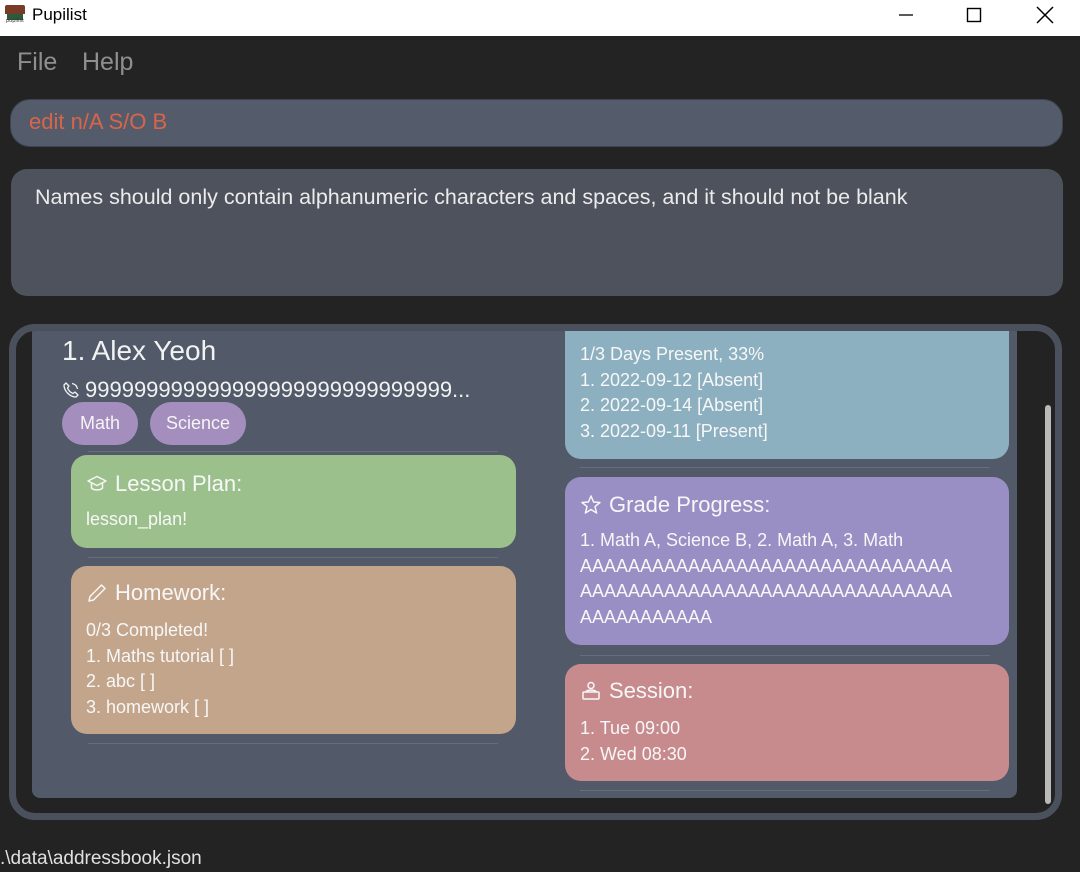 The width and height of the screenshot is (1083, 872). I want to click on session-line: 2. Wed 08:30, so click(633, 753).